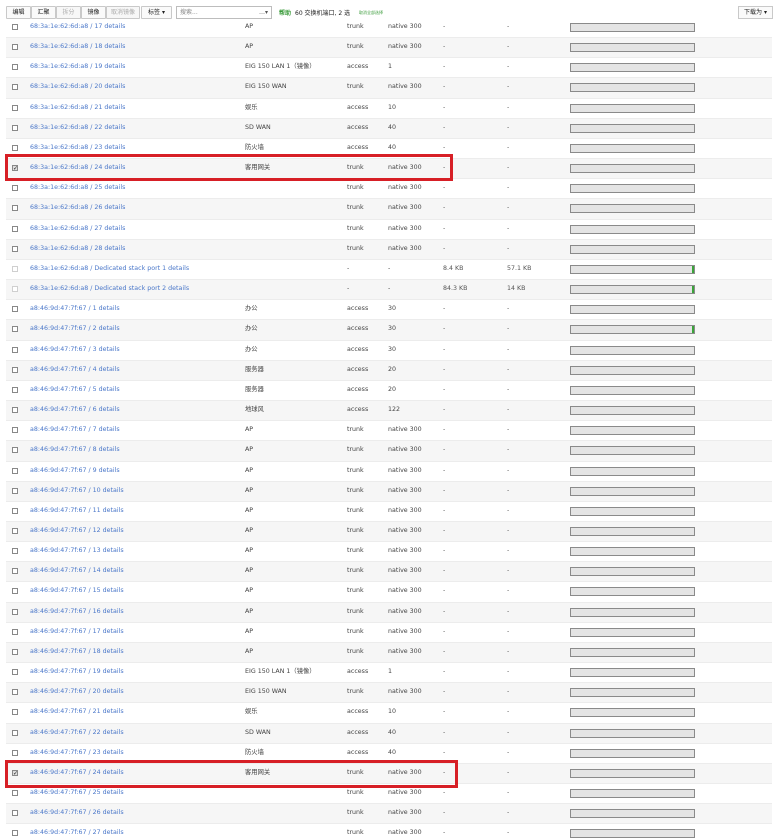 Image resolution: width=779 pixels, height=839 pixels. I want to click on port-link: a8:46:9d:47:7f:67 / 25, so click(65, 792).